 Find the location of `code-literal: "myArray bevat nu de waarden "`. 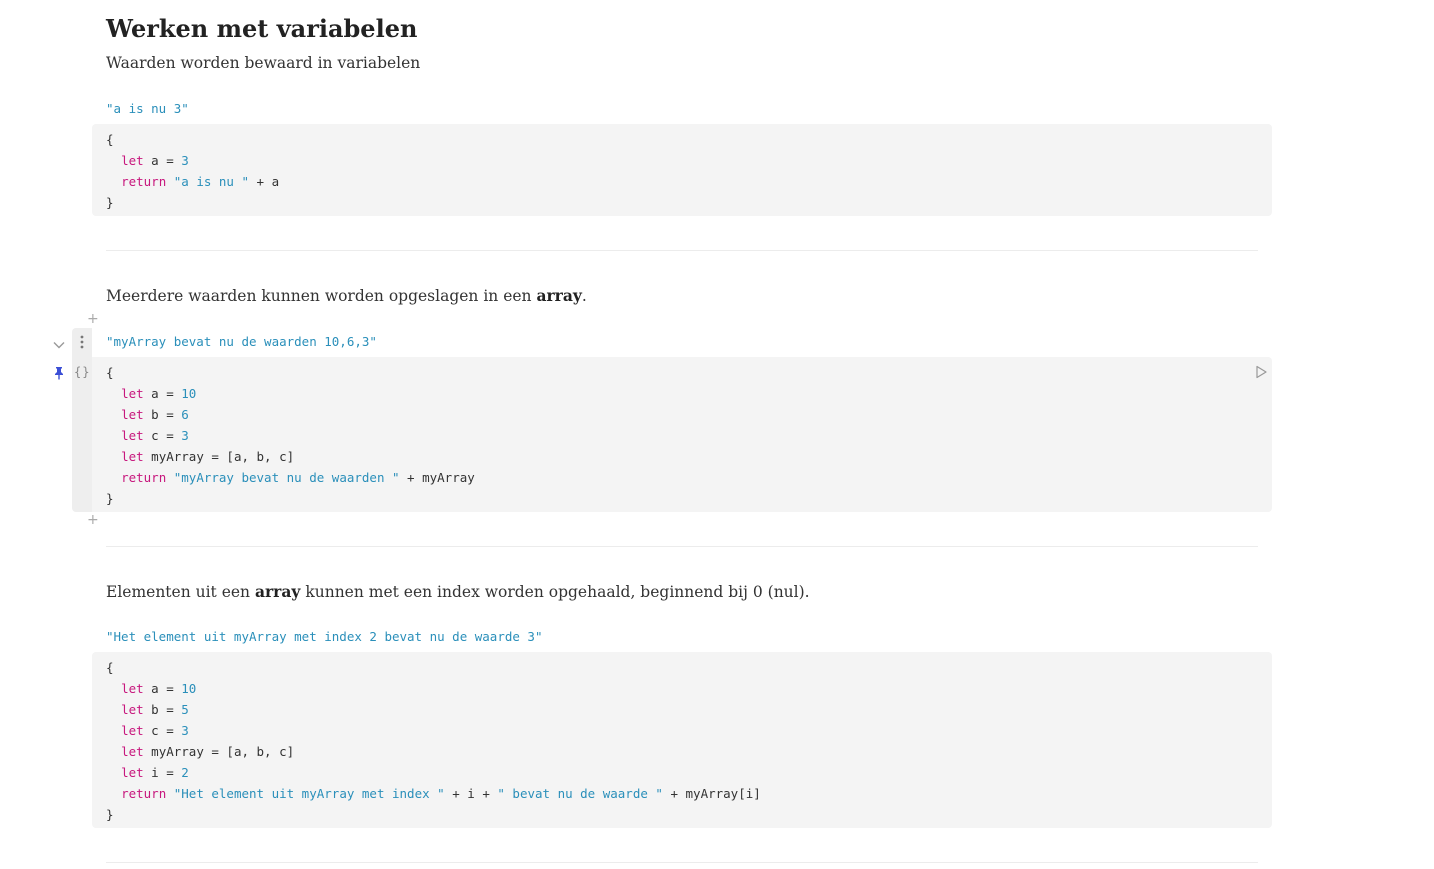

code-literal: "myArray bevat nu de waarden " is located at coordinates (286, 477).